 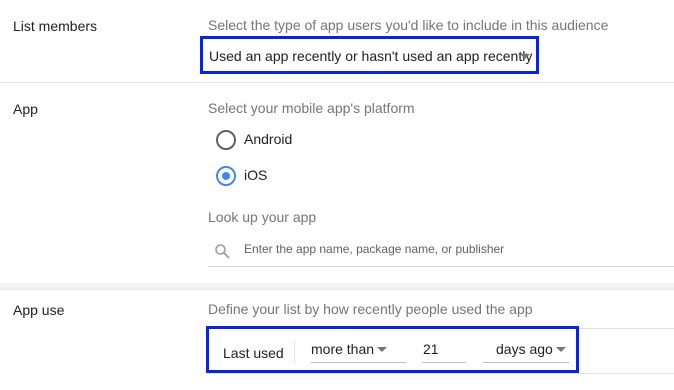 I want to click on app-use-title: App use, so click(x=39, y=310).